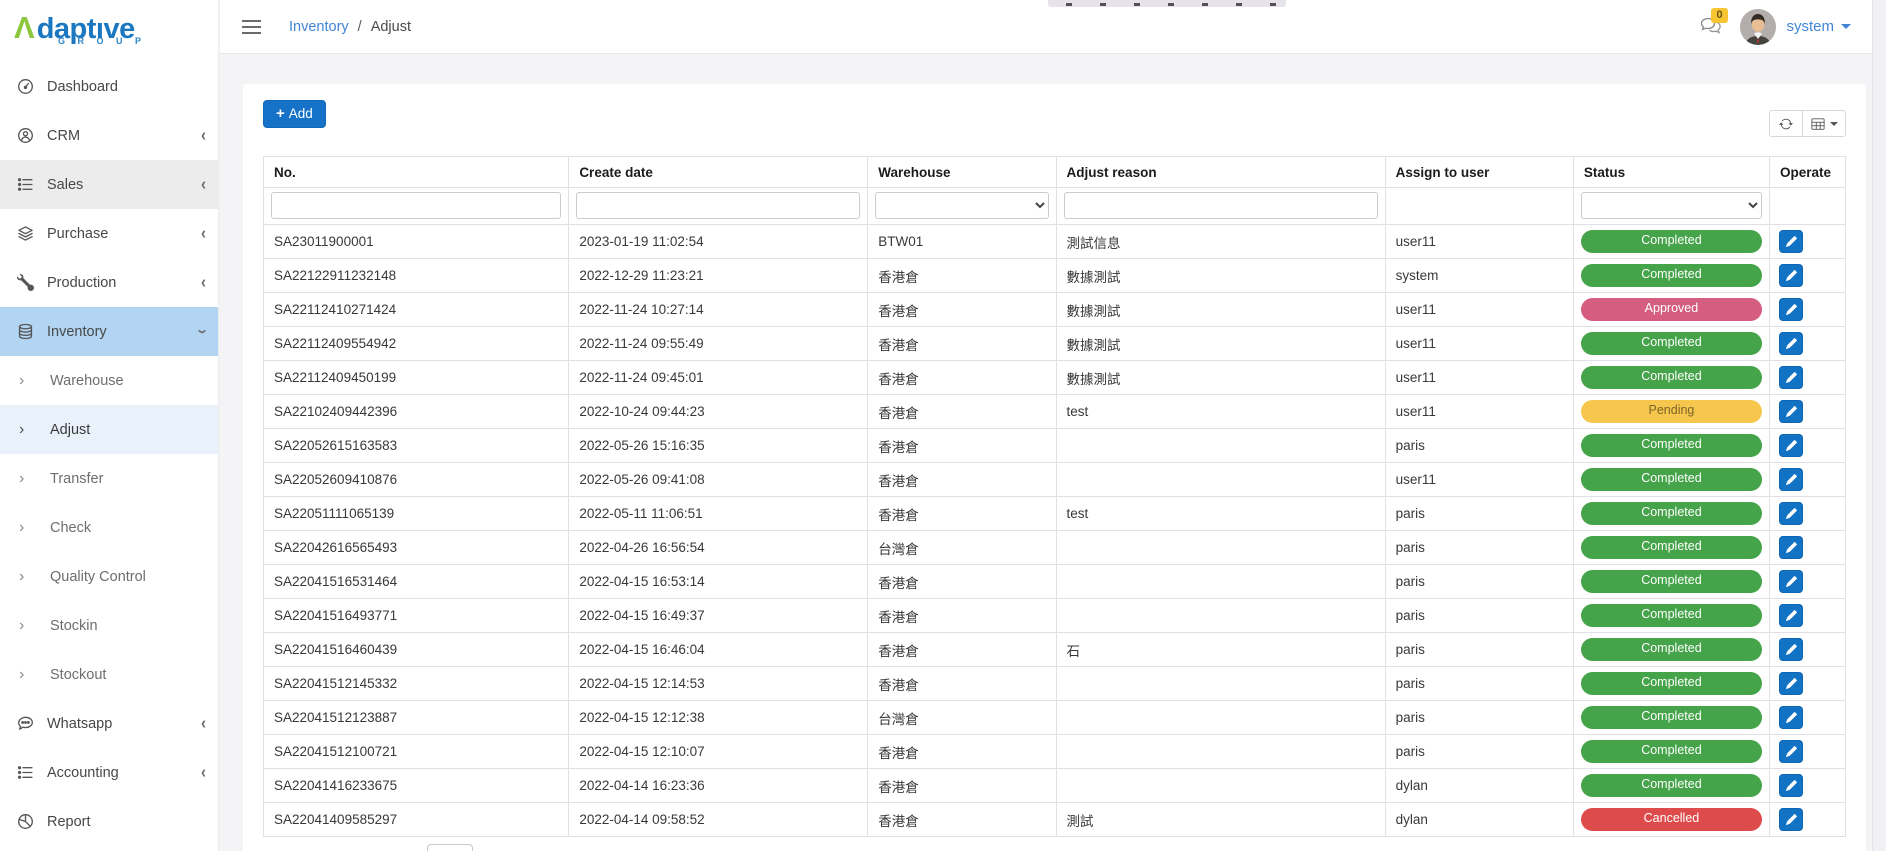 Image resolution: width=1886 pixels, height=851 pixels. What do you see at coordinates (1054, 206) in the screenshot?
I see `table-filter-row` at bounding box center [1054, 206].